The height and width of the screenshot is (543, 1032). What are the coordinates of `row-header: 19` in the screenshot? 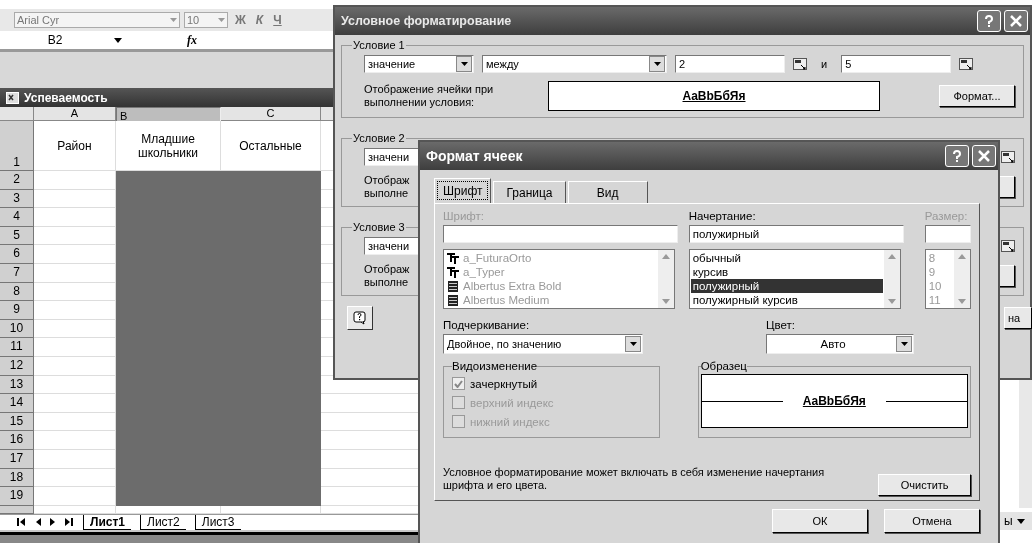 It's located at (17, 496).